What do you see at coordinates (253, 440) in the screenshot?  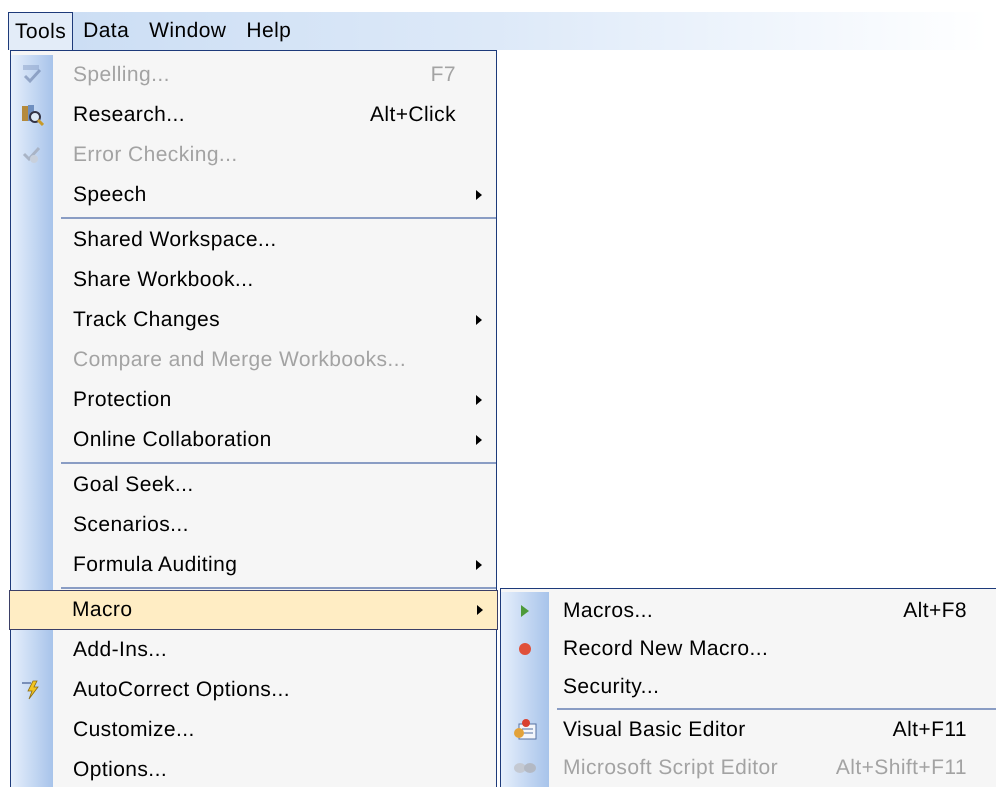 I see `menu-item: Online Collaboration` at bounding box center [253, 440].